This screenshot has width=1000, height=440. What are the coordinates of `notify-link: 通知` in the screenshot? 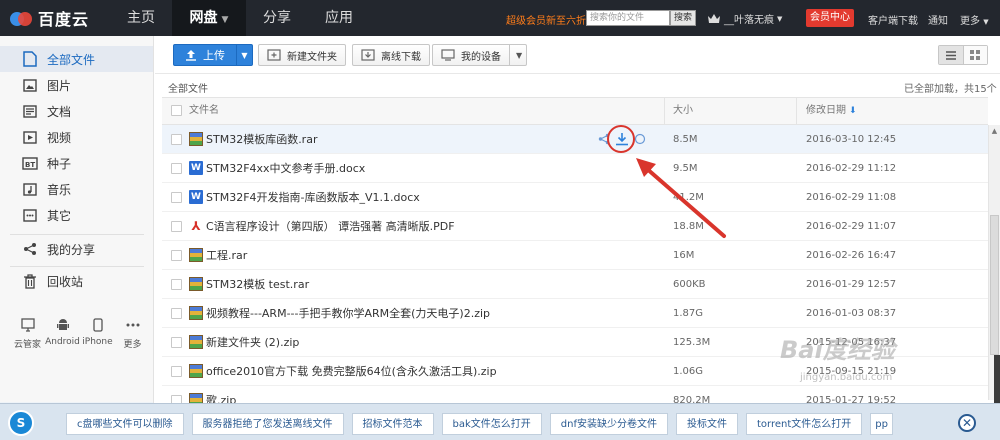 It's located at (938, 19).